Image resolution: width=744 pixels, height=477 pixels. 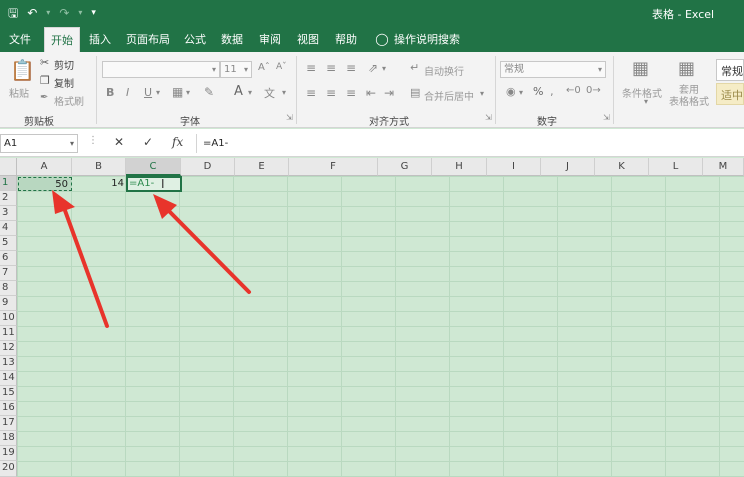 What do you see at coordinates (331, 68) in the screenshot?
I see `align-middle-icon: ≡` at bounding box center [331, 68].